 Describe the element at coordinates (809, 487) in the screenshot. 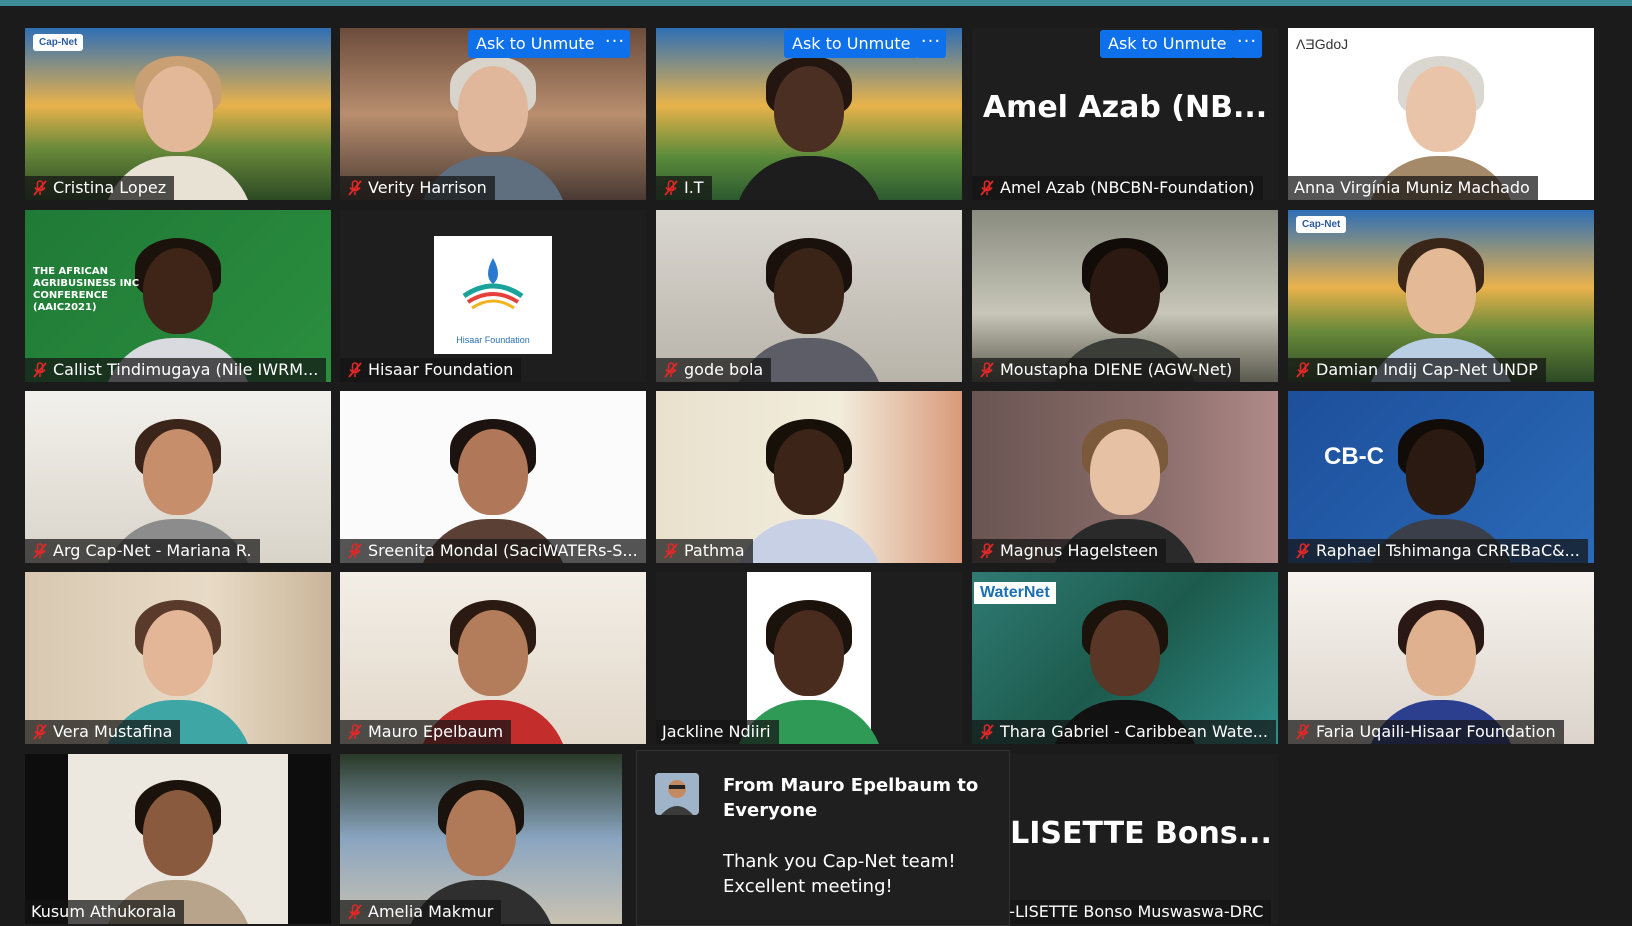

I see `participant-silhouette` at that location.